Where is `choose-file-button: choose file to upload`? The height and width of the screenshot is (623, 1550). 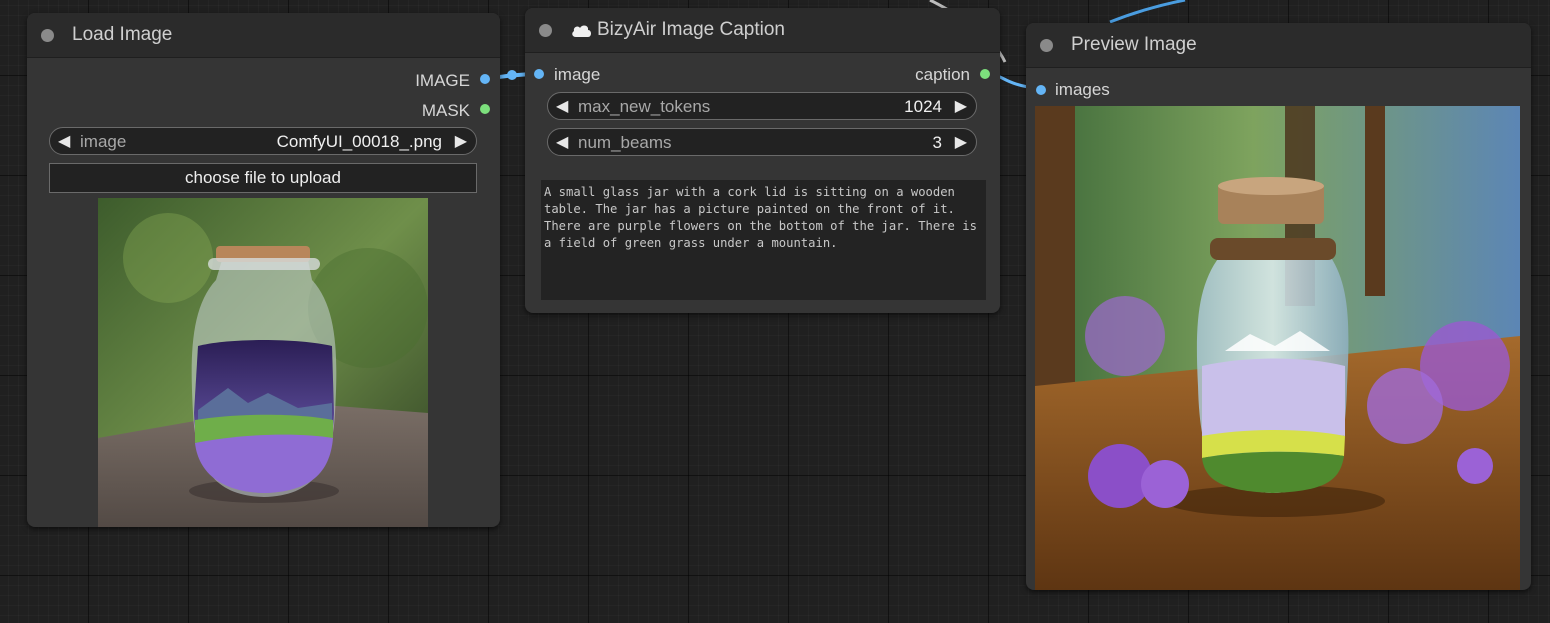
choose-file-button: choose file to upload is located at coordinates (263, 178).